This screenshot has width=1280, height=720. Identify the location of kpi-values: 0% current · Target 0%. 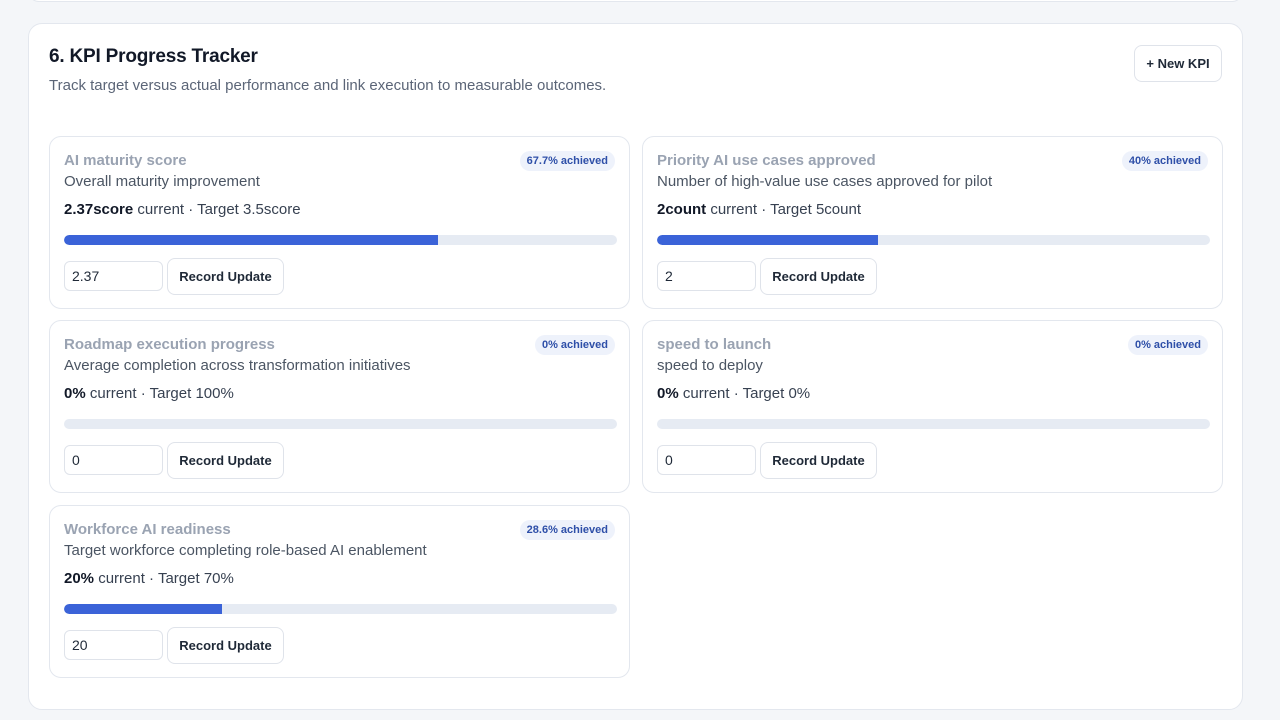
(733, 393).